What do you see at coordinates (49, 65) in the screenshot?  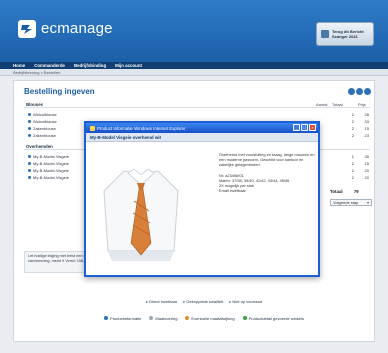 I see `nav-item-orders: Commanderde` at bounding box center [49, 65].